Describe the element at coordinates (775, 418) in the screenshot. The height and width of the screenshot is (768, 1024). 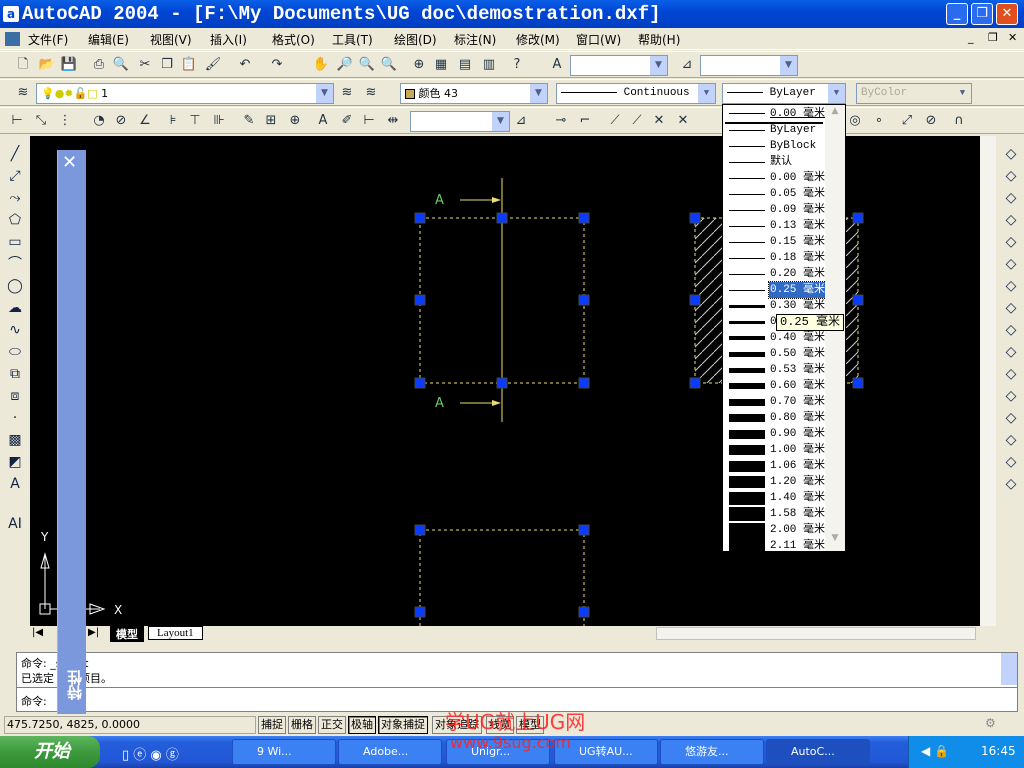
I see `lineweight-option: 0.80 毫米` at that location.